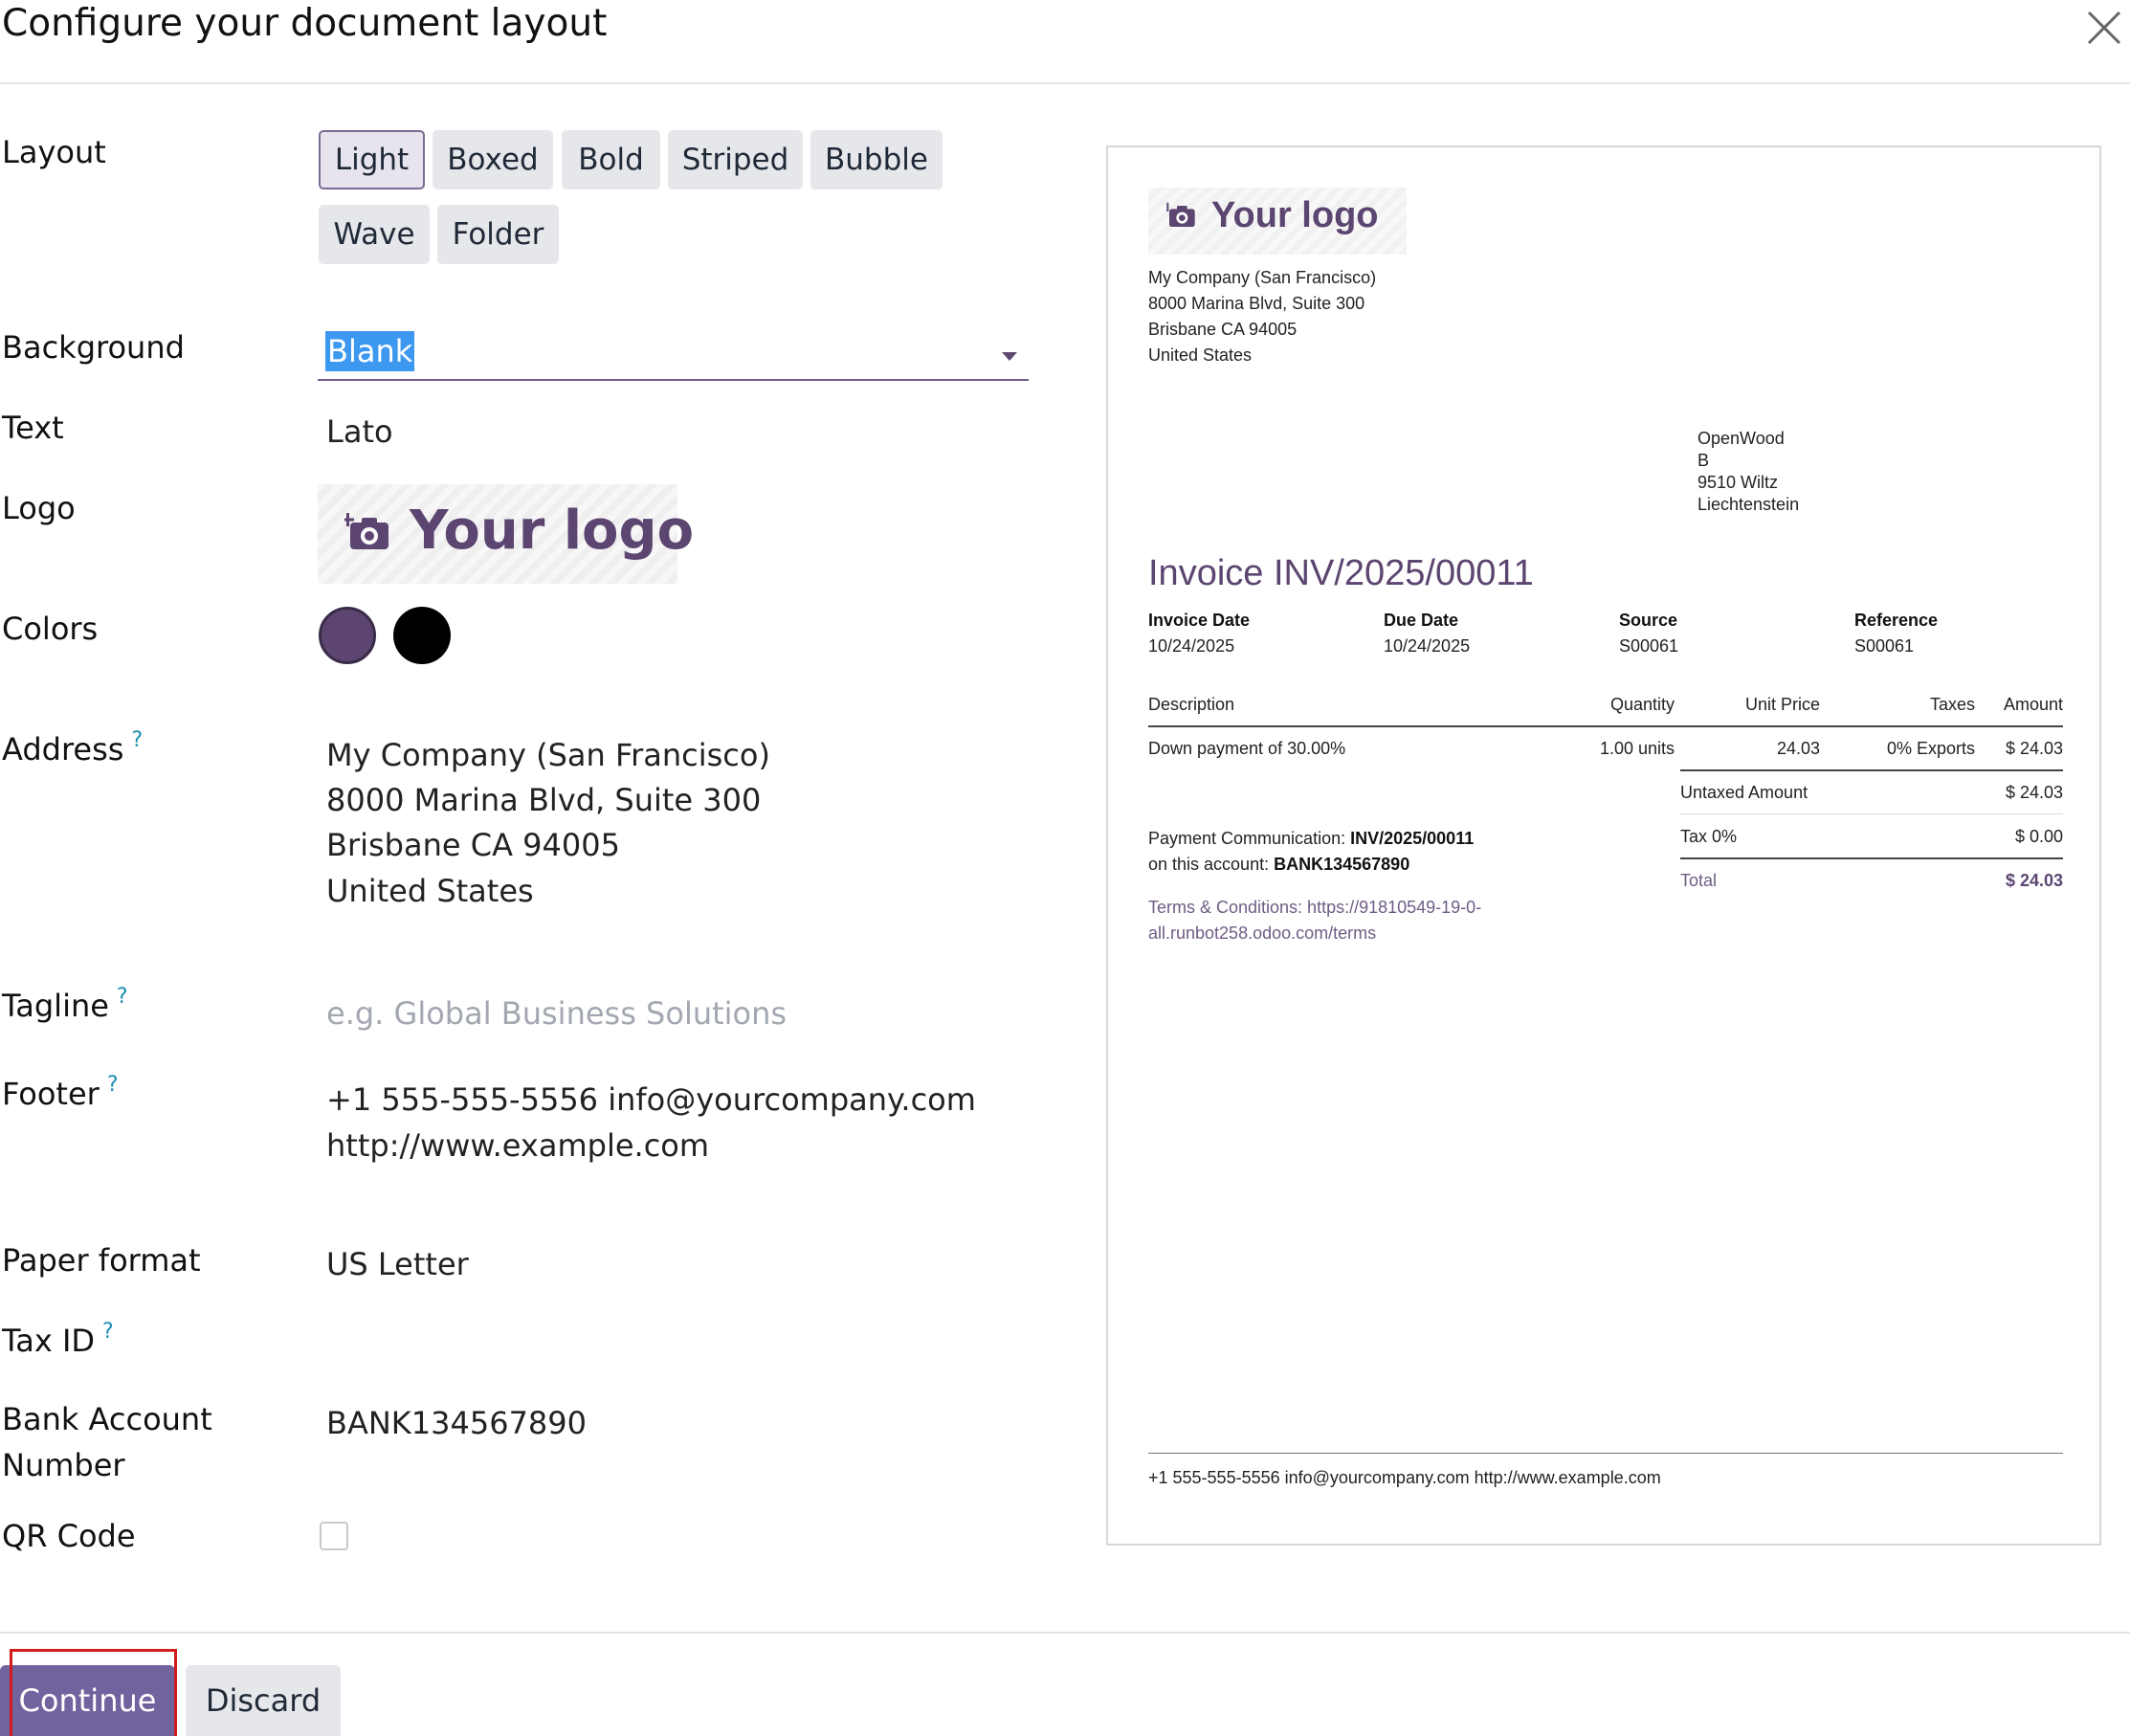 The image size is (2130, 1736). What do you see at coordinates (73, 748) in the screenshot?
I see `address-label: Address?` at bounding box center [73, 748].